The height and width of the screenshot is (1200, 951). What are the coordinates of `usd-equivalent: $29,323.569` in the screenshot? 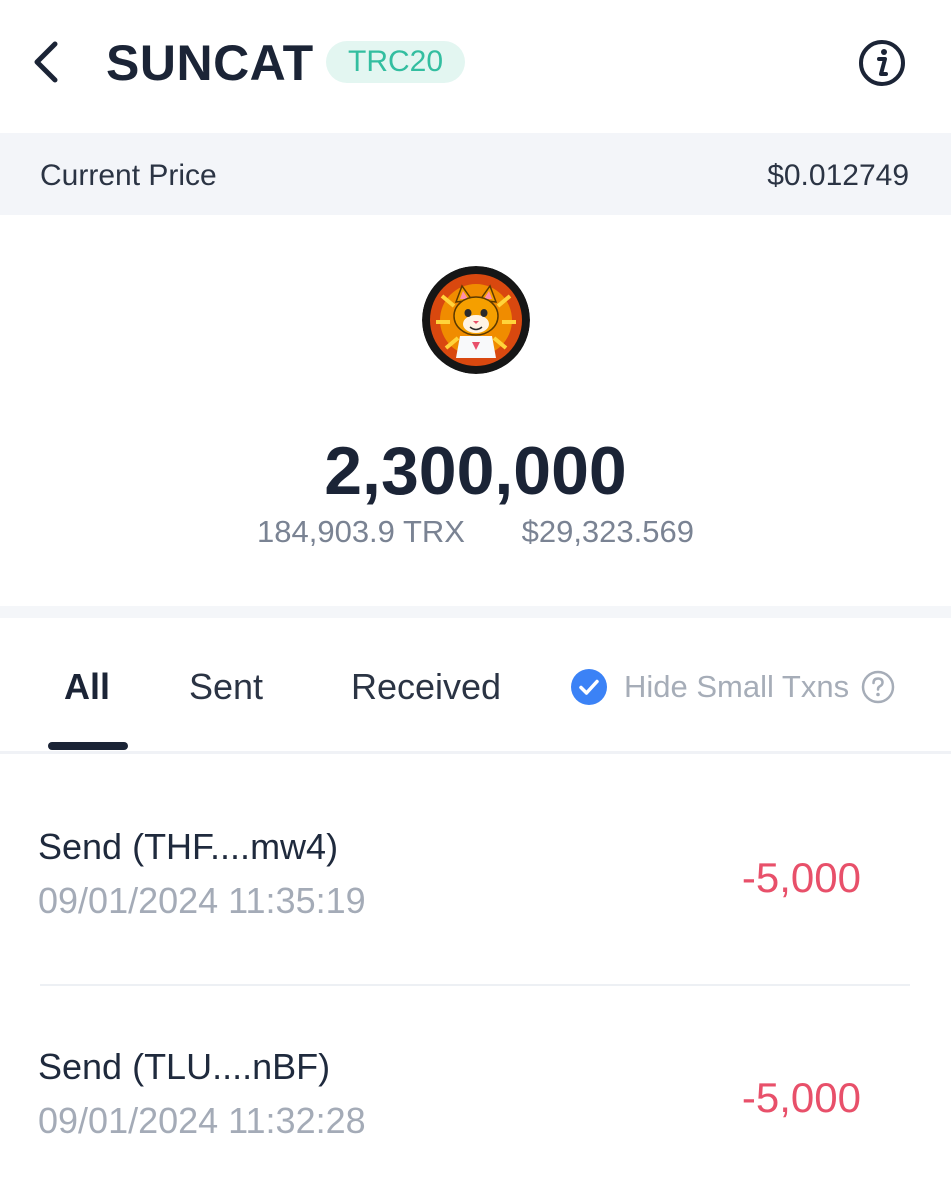 It's located at (607, 531).